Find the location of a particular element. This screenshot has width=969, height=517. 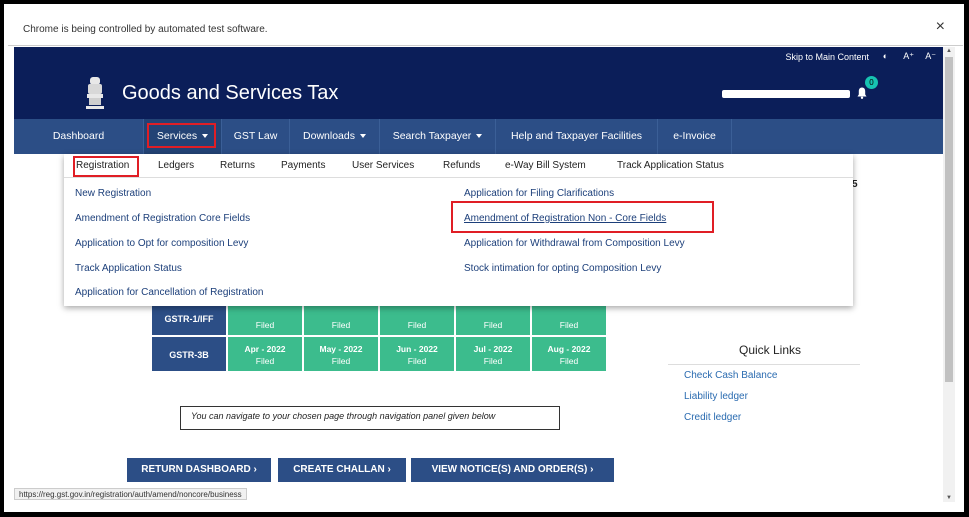

return-type-label: GSTR-3B is located at coordinates (189, 354).